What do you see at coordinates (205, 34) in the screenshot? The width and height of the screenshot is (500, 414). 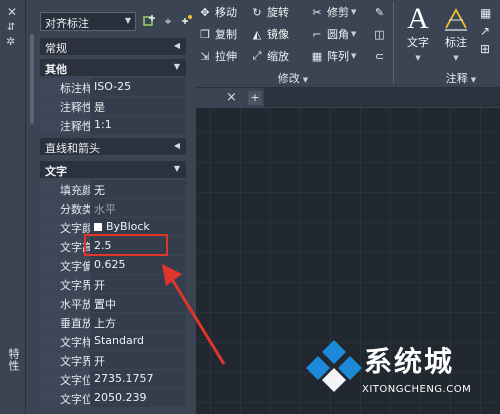 I see `copy-icon: ❐` at bounding box center [205, 34].